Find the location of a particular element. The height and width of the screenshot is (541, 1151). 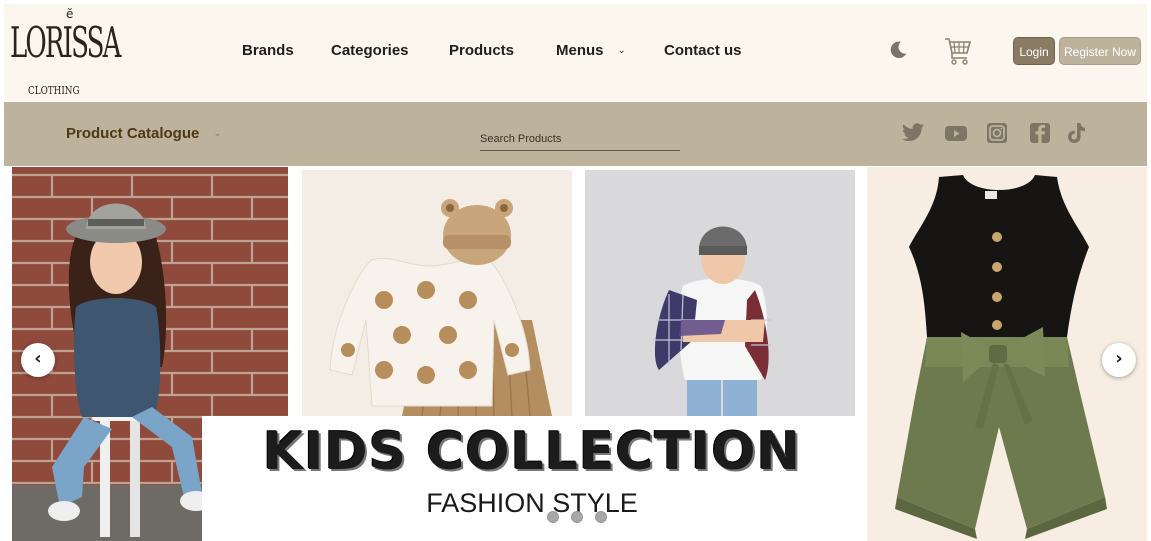

nav-menus-dropdown: Menus ⌄ is located at coordinates (591, 50).